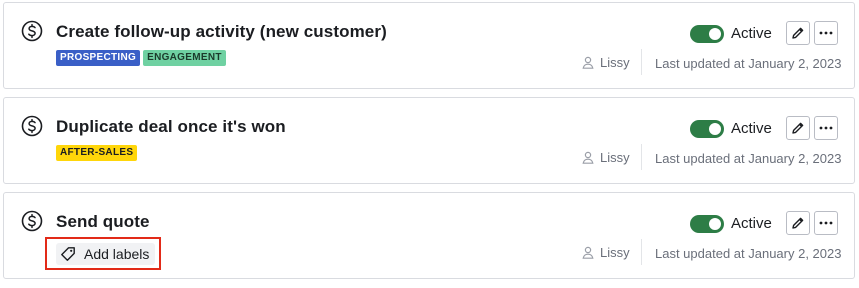 The height and width of the screenshot is (288, 859). What do you see at coordinates (103, 222) in the screenshot?
I see `automation-title: Send quote` at bounding box center [103, 222].